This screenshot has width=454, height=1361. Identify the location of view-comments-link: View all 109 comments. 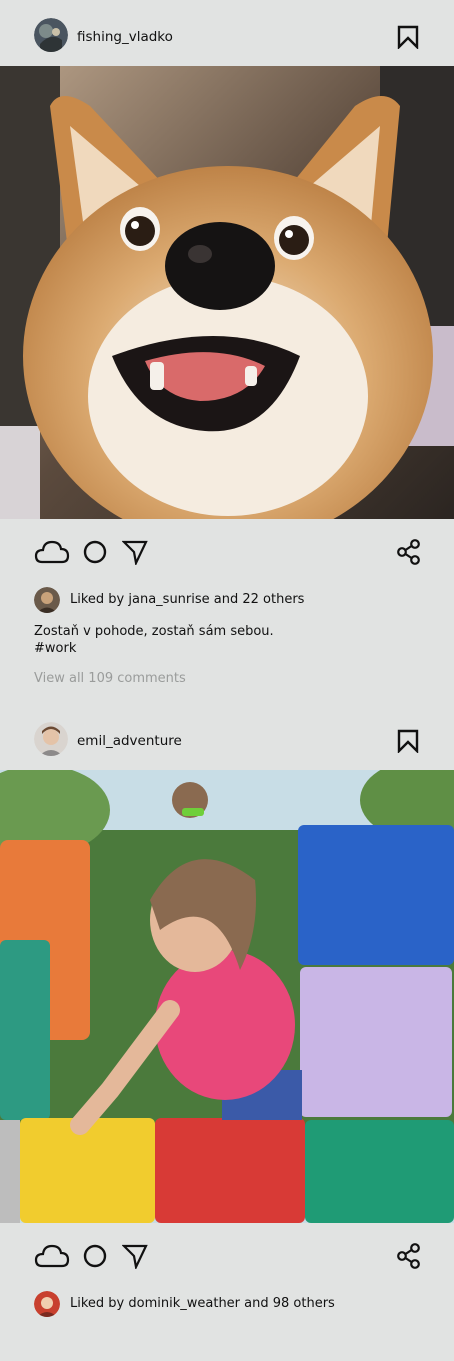
(110, 678).